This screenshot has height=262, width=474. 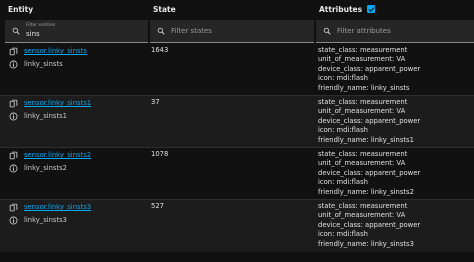 I want to click on friendly-name-line: linky_sinsts1, so click(x=38, y=116).